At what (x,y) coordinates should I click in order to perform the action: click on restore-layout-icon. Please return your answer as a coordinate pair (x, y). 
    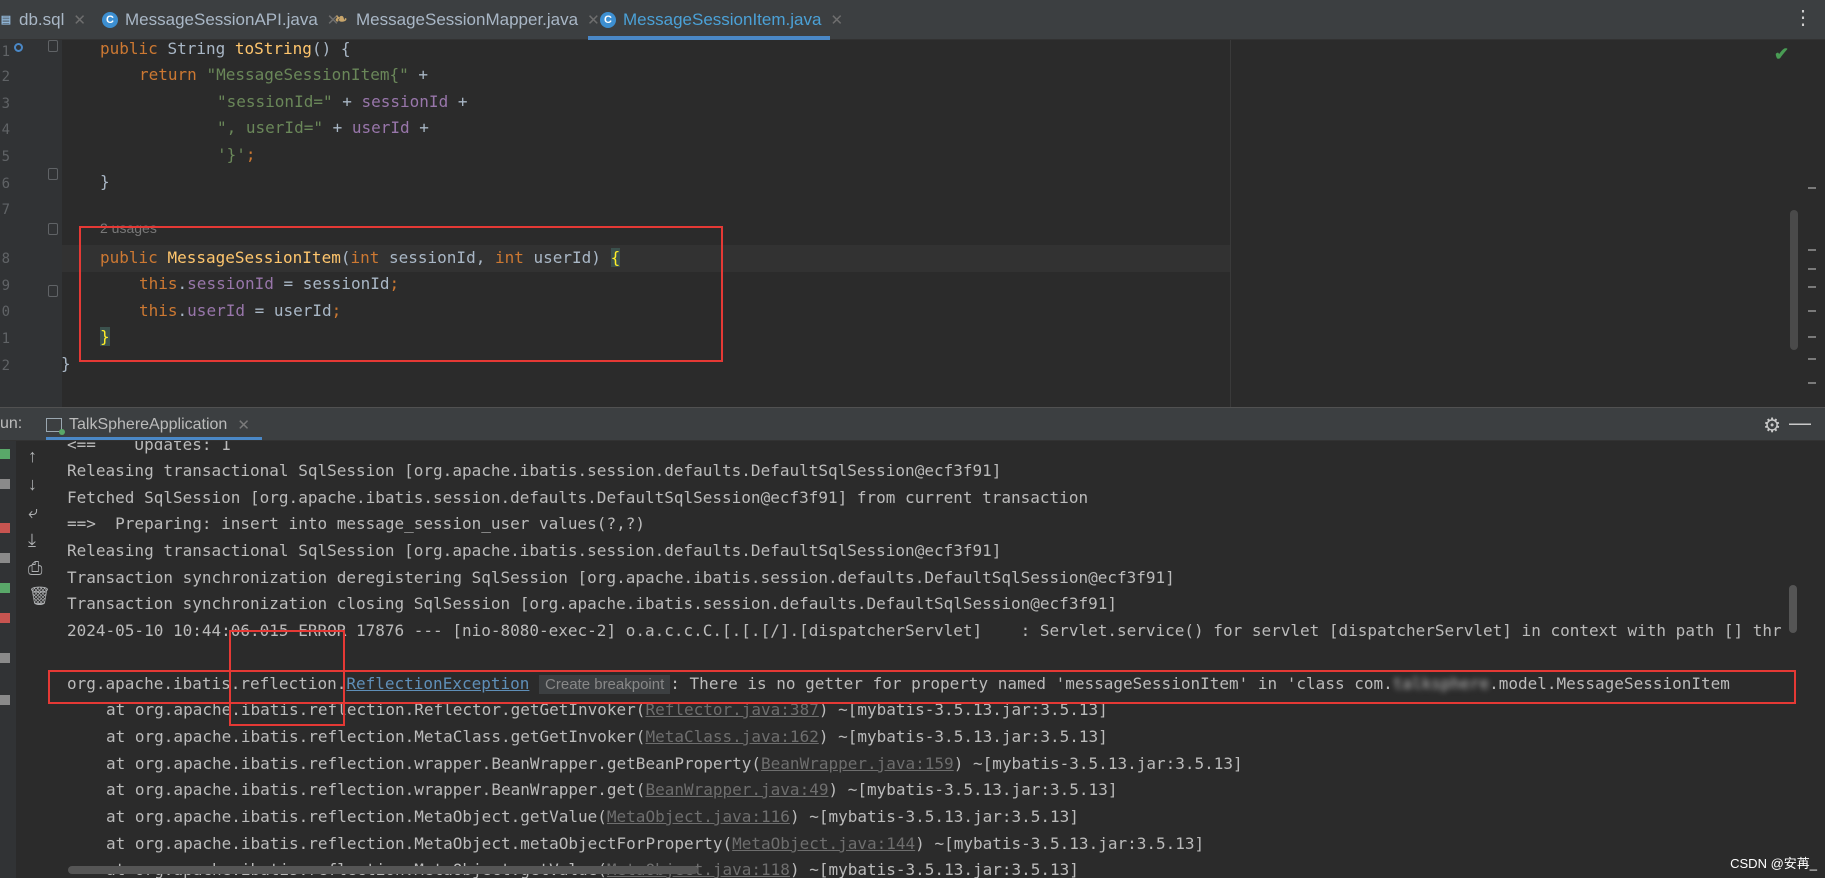
    Looking at the image, I should click on (5, 588).